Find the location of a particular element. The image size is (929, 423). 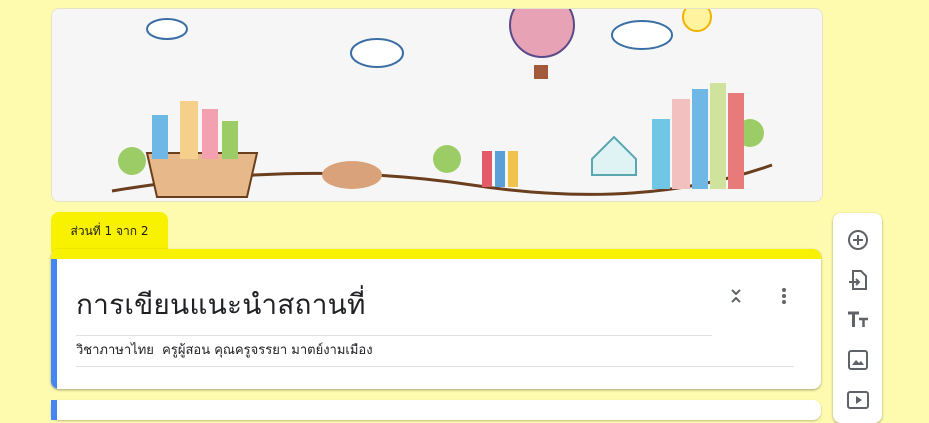

add-question-button is located at coordinates (858, 240).